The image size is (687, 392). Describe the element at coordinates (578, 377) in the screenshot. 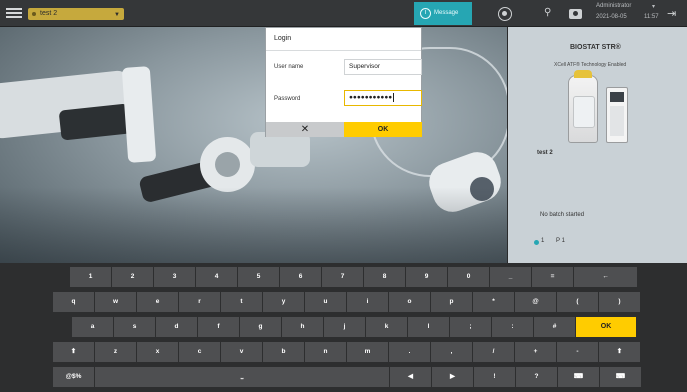

I see `keyboard-layout-icon: ⌨` at that location.